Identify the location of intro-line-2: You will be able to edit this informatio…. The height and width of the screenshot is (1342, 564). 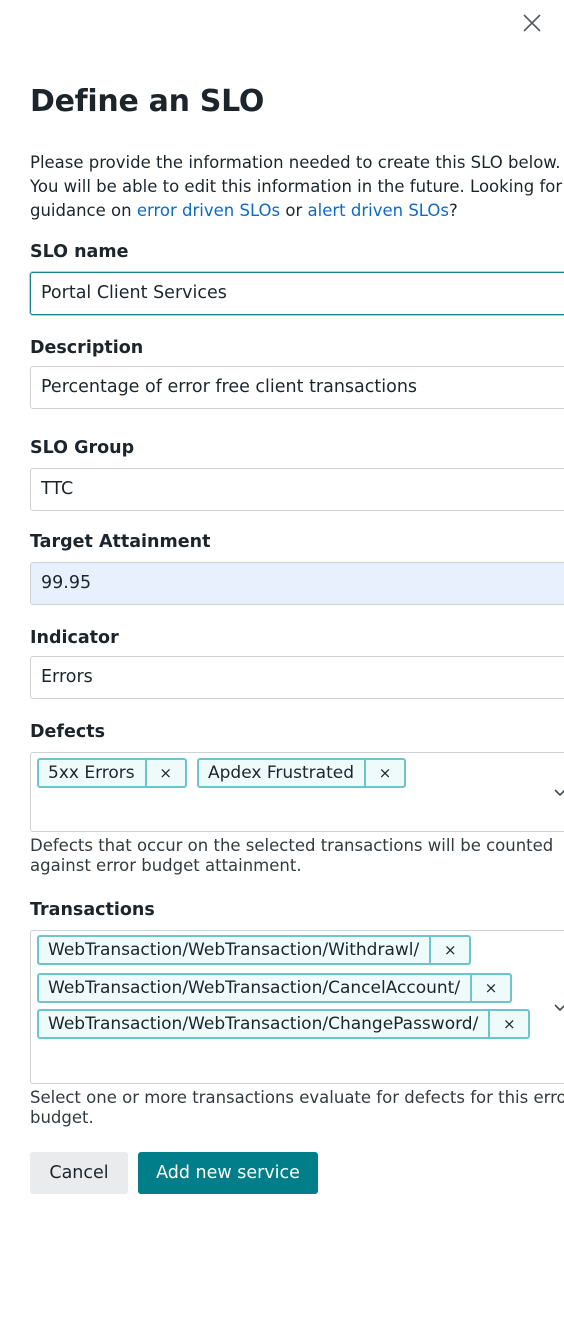
(296, 186).